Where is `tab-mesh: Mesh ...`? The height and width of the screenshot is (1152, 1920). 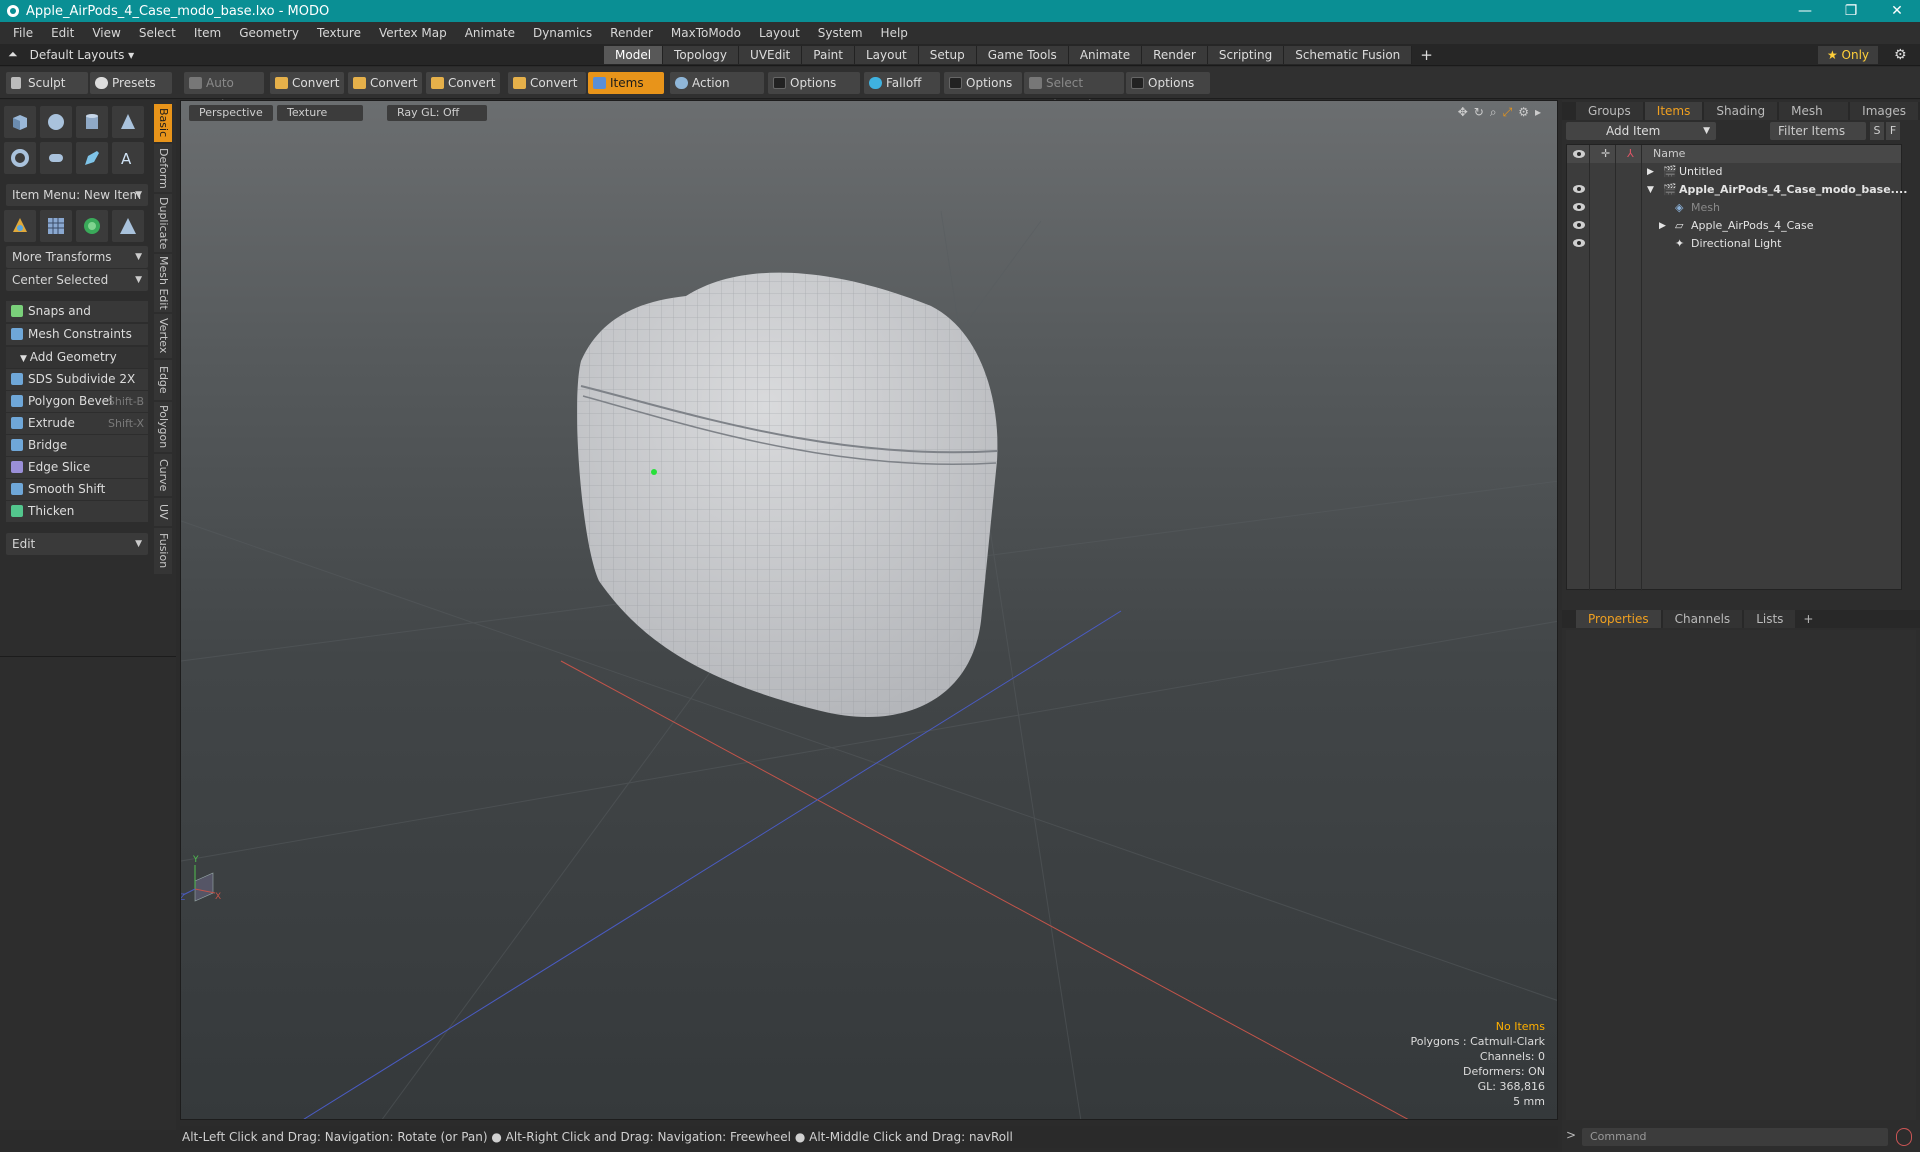
tab-mesh: Mesh ... is located at coordinates (1814, 119).